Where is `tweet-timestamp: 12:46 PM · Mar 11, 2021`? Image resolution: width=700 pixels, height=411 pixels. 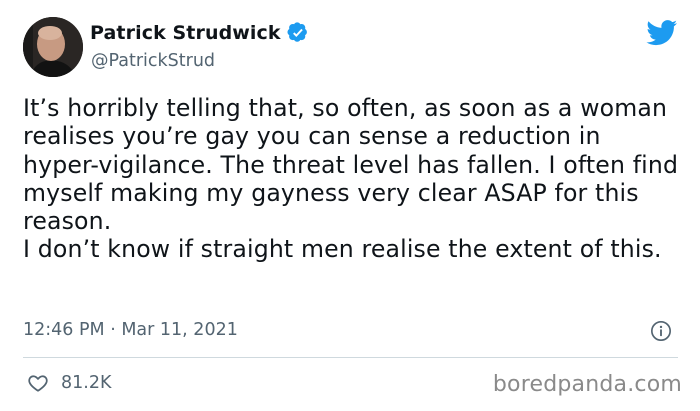 tweet-timestamp: 12:46 PM · Mar 11, 2021 is located at coordinates (130, 330).